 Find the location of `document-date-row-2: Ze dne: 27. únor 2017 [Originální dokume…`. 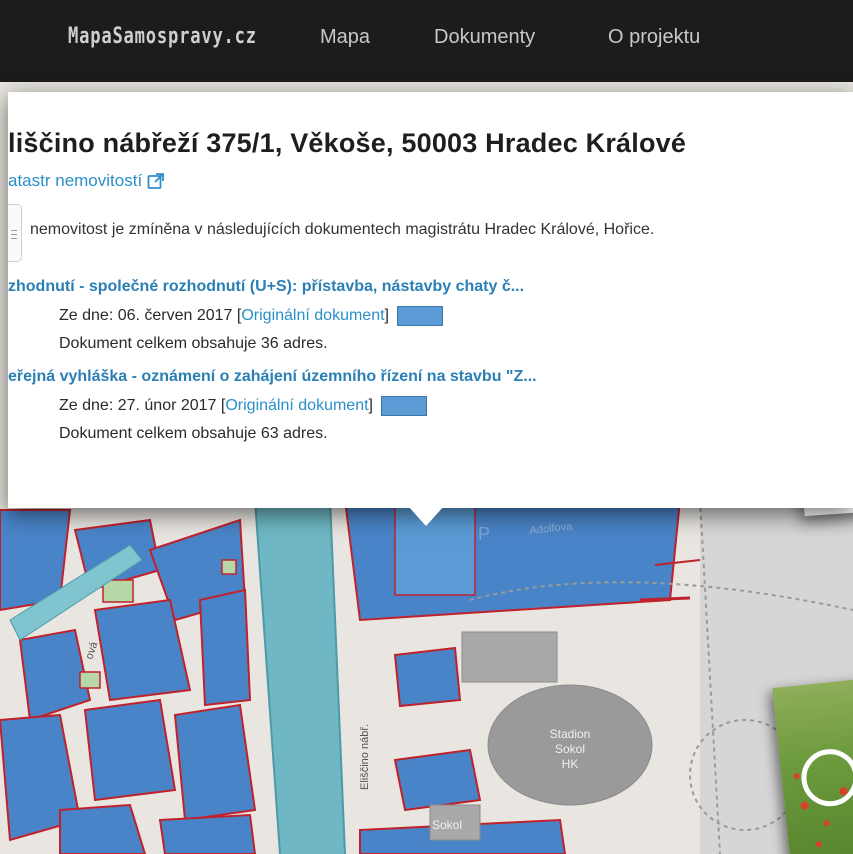

document-date-row-2: Ze dne: 27. únor 2017 [Originální dokume… is located at coordinates (243, 406).